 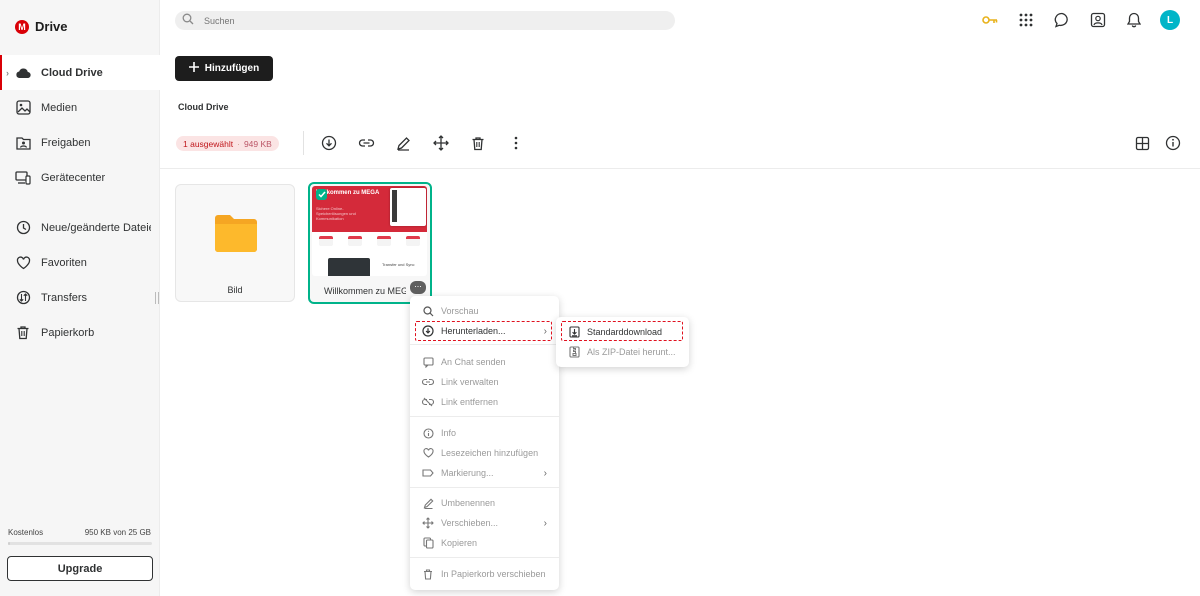 I want to click on menu-item-label: Link verwalten, so click(x=470, y=382).